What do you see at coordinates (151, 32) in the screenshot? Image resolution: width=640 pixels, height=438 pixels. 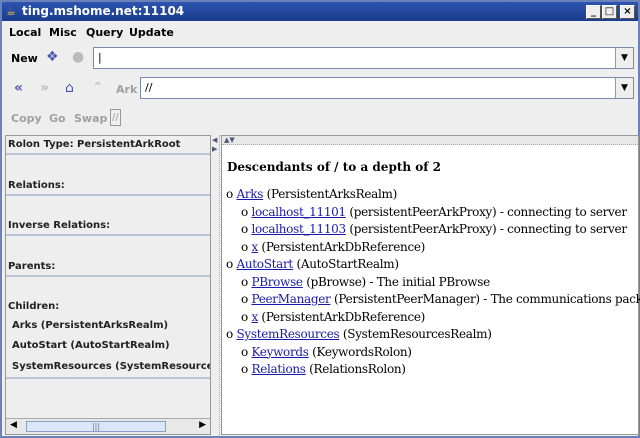 I see `menu-update: Update` at bounding box center [151, 32].